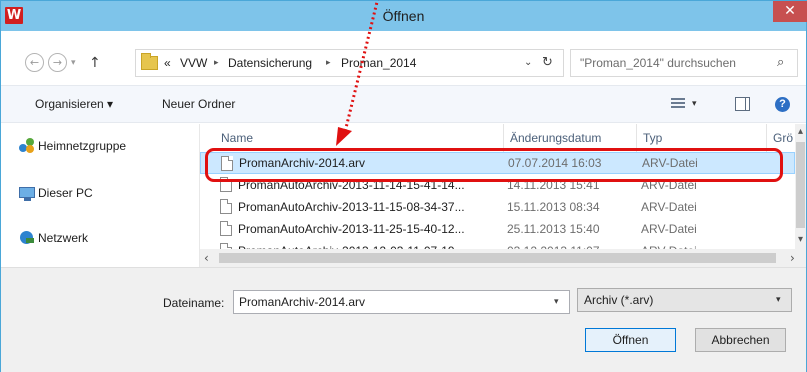  I want to click on dialog-title: Öffnen, so click(403, 16).